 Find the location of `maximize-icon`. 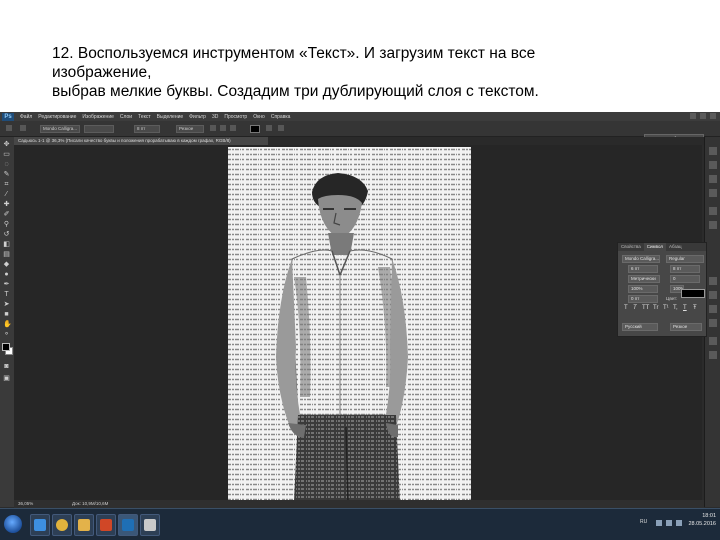

maximize-icon is located at coordinates (703, 116).